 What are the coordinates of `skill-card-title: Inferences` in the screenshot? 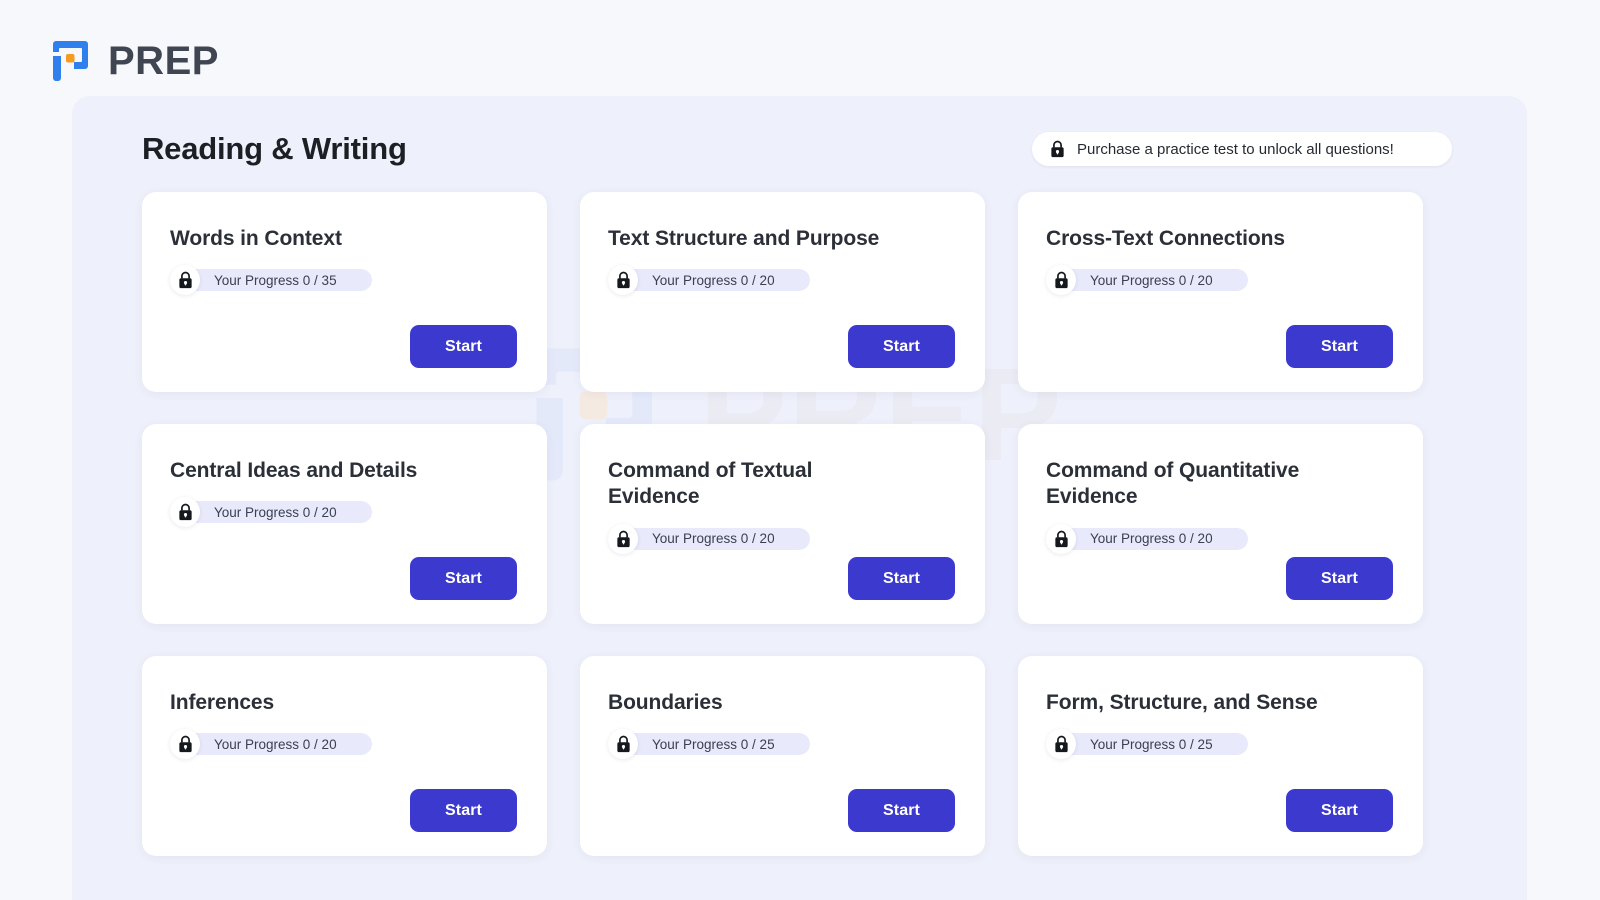 It's located at (222, 702).